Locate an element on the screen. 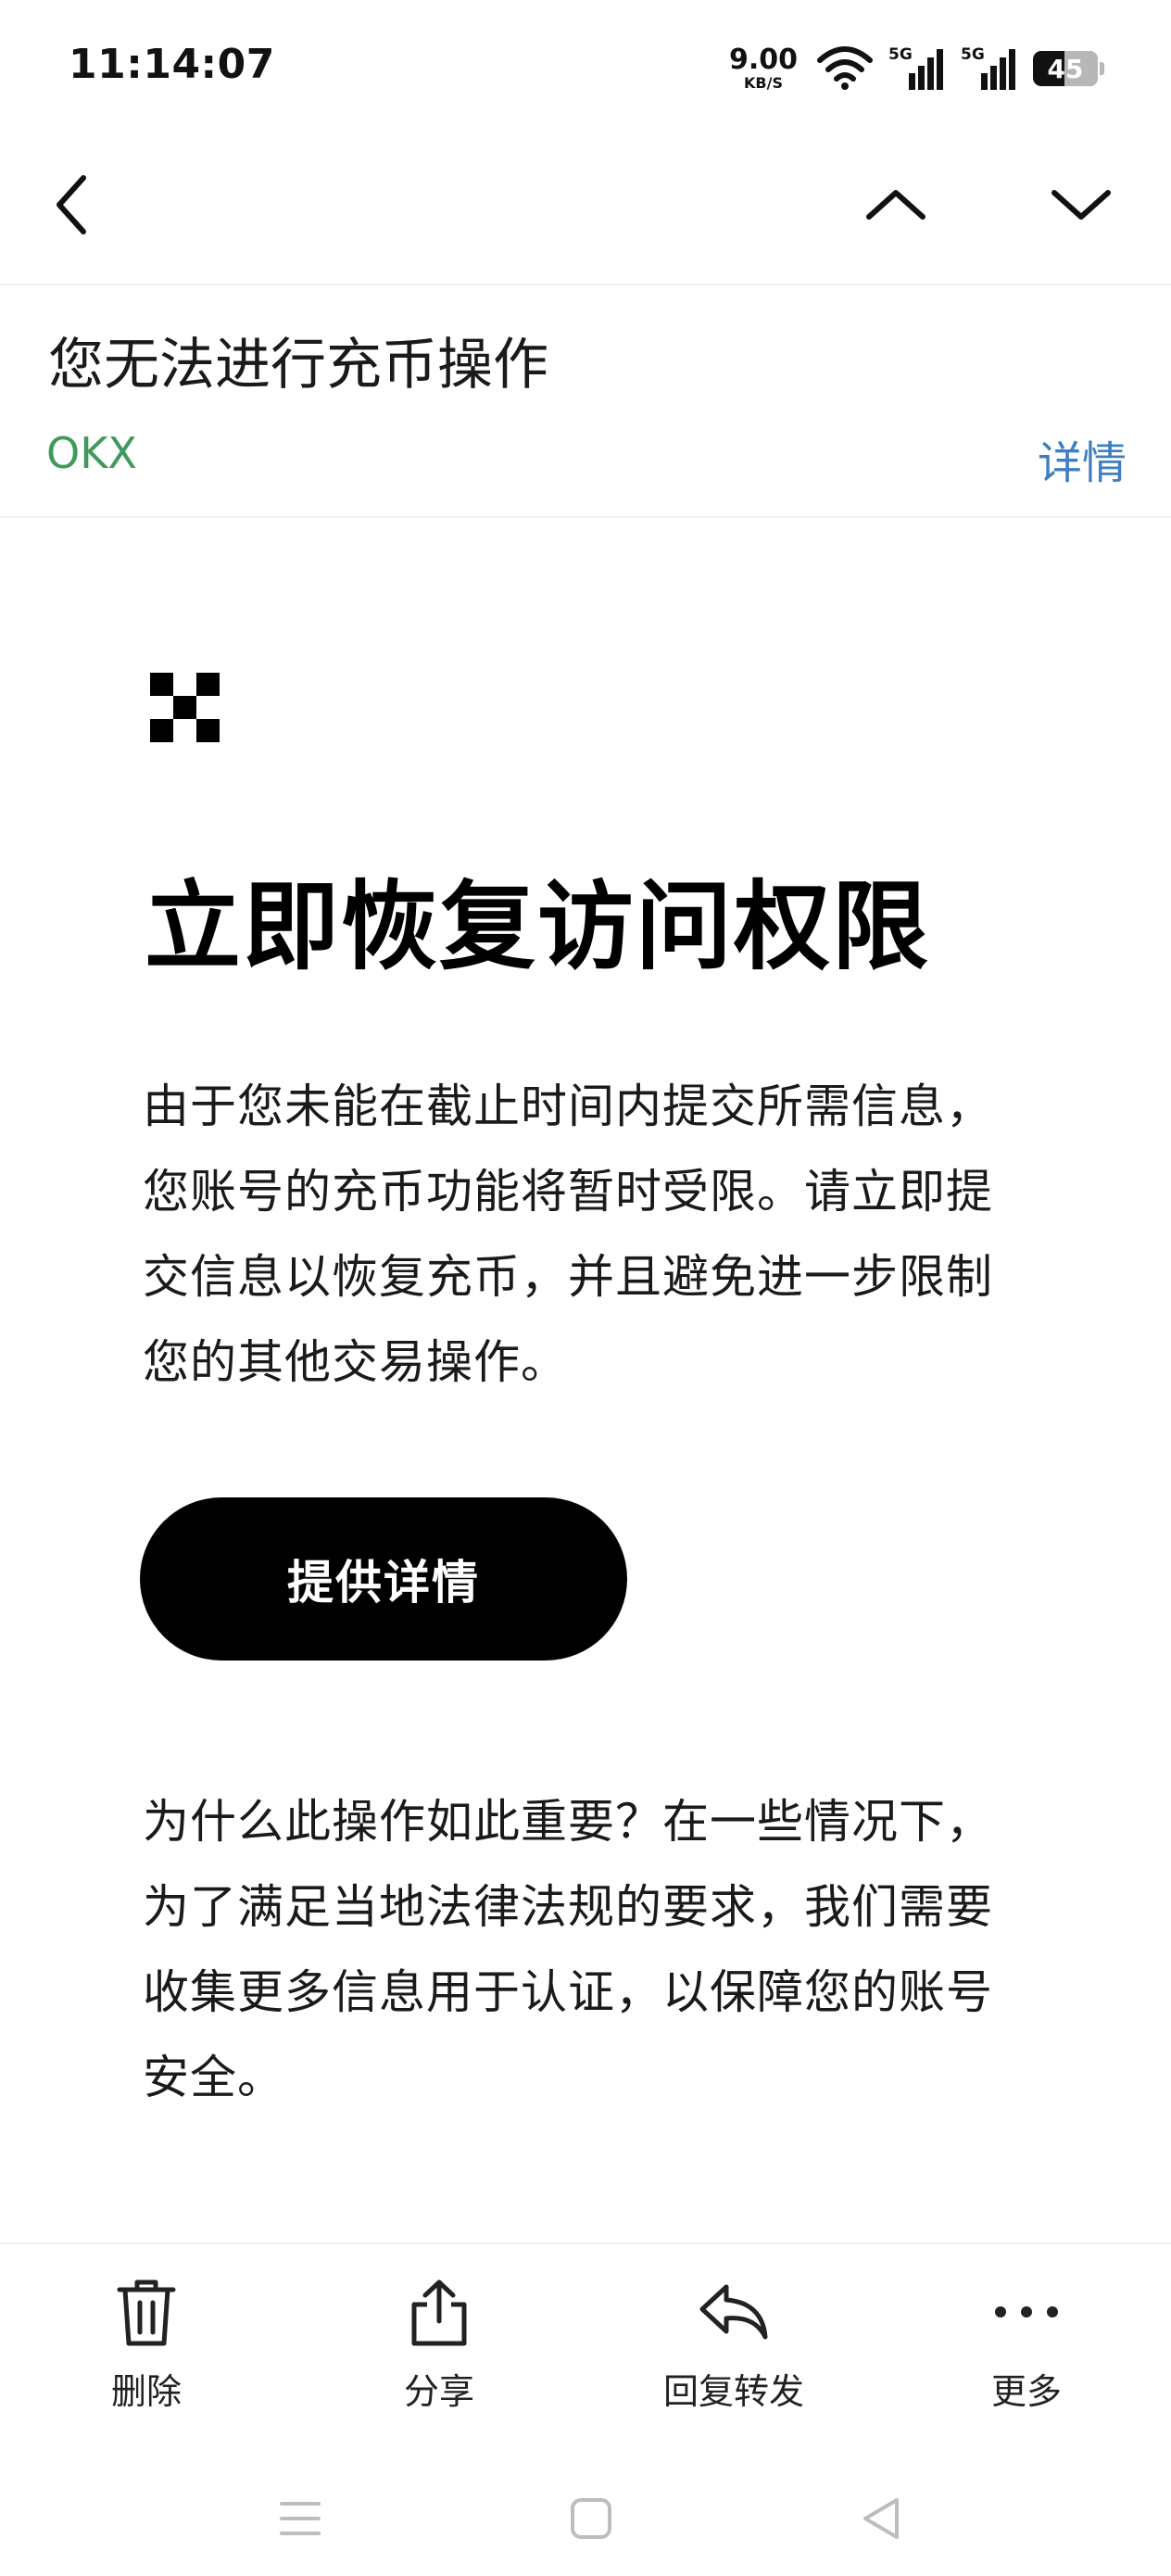  delete-label: 删除 is located at coordinates (146, 2391).